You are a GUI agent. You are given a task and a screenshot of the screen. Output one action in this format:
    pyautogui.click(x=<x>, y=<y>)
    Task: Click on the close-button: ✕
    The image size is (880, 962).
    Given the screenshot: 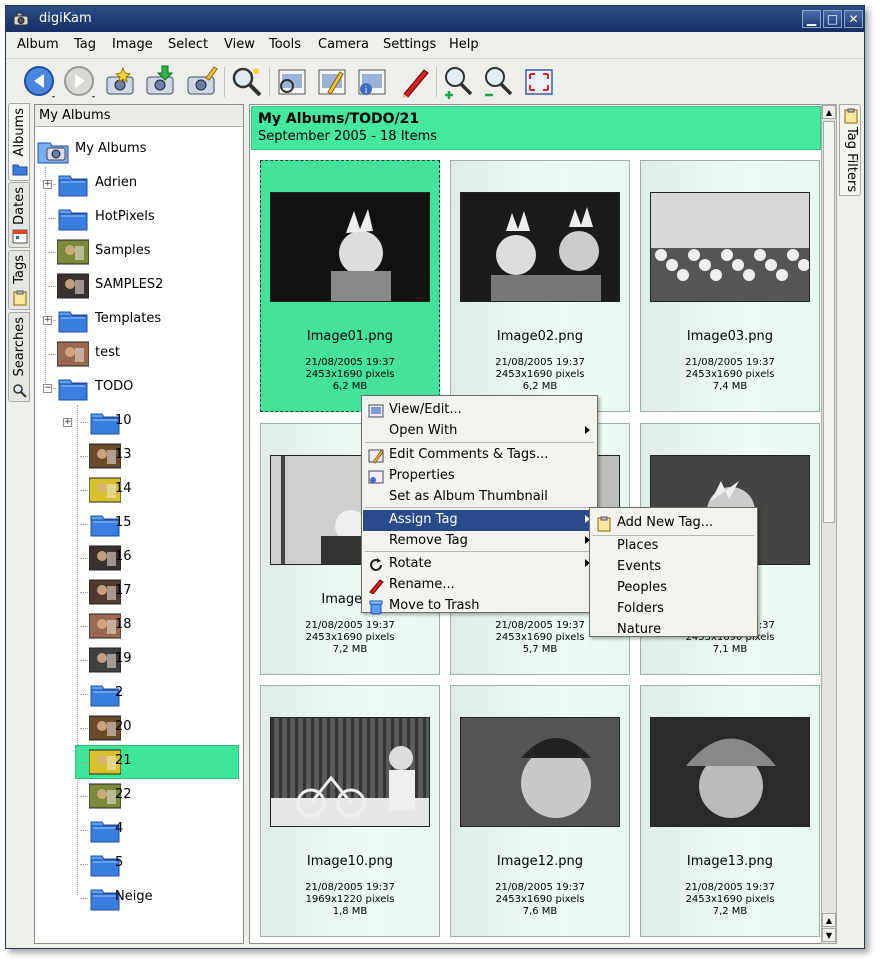 What is the action you would take?
    pyautogui.click(x=853, y=19)
    